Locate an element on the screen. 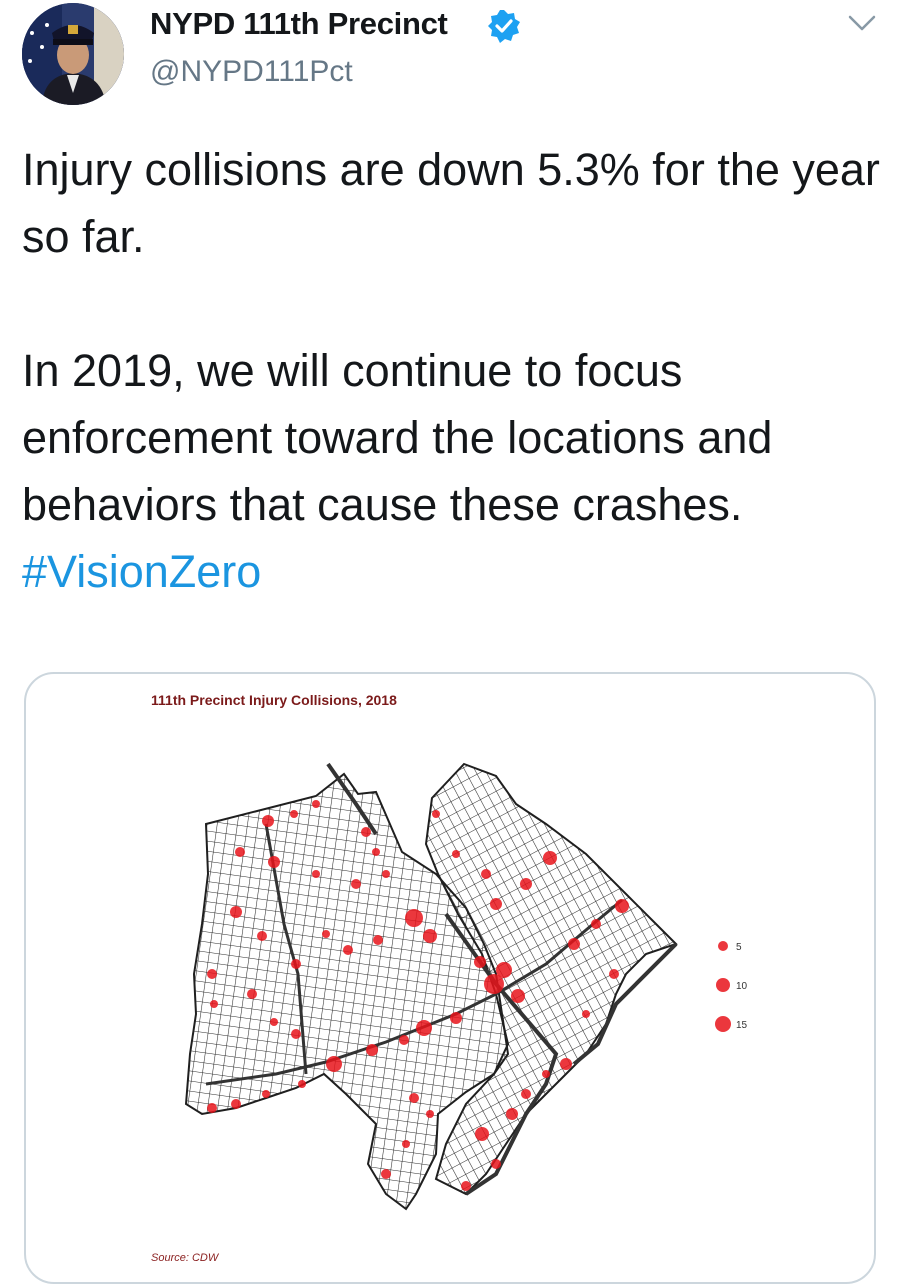 This screenshot has height=1288, width=900. legend-label-large: 15 is located at coordinates (742, 1025).